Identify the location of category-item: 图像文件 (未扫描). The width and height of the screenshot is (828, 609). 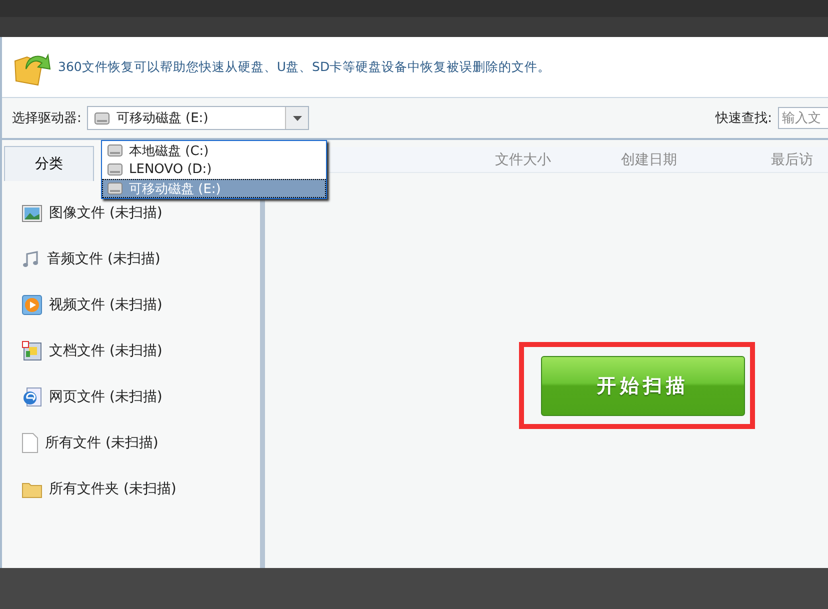
(105, 213).